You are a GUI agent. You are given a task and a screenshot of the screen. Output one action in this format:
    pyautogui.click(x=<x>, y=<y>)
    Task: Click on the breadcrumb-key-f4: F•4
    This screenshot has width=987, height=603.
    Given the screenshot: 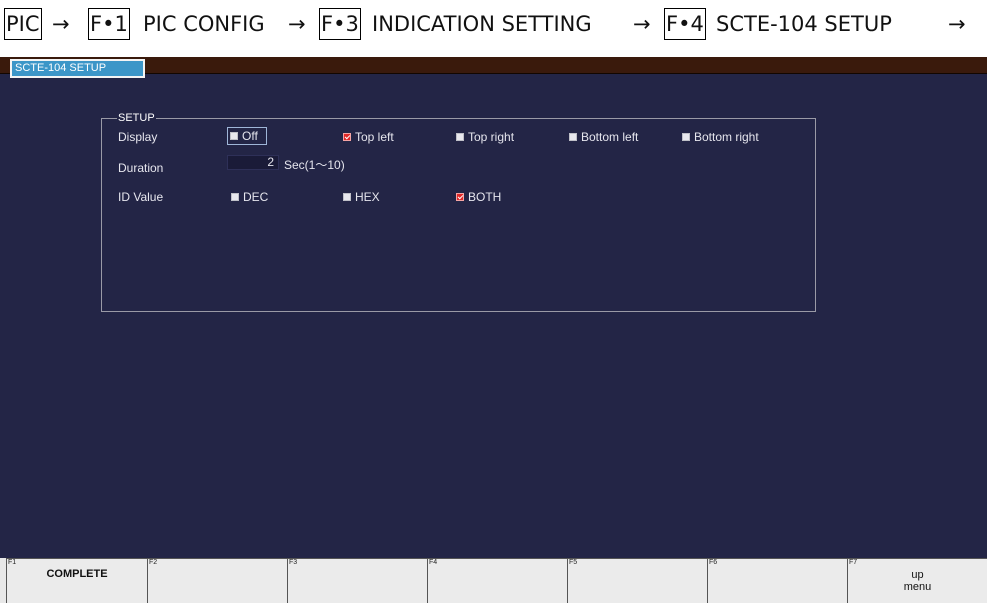 What is the action you would take?
    pyautogui.click(x=685, y=24)
    